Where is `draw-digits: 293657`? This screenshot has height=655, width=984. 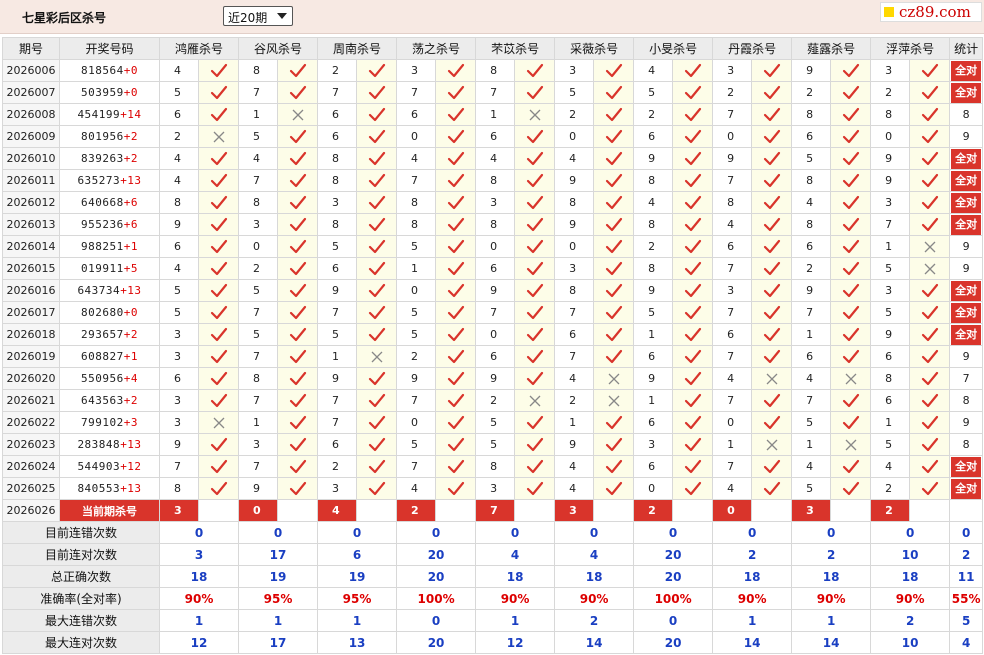
draw-digits: 293657 is located at coordinates (102, 334).